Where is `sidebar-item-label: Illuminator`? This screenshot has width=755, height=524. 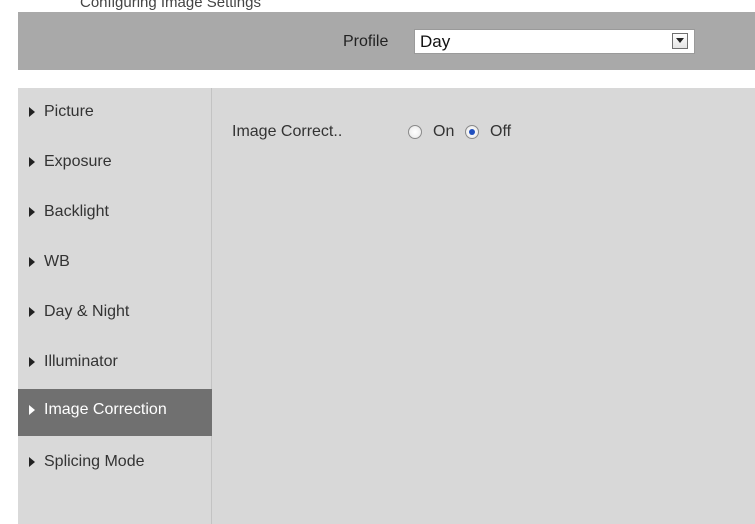
sidebar-item-label: Illuminator is located at coordinates (81, 361).